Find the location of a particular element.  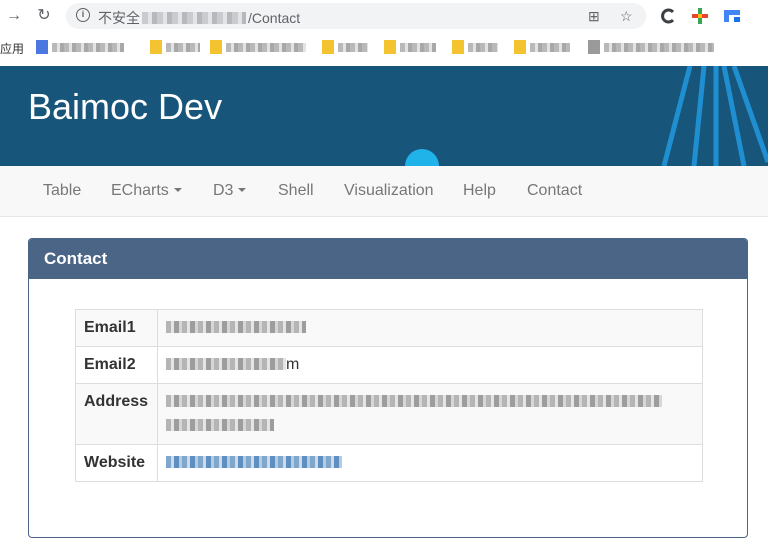

extension-arrow-icon is located at coordinates (668, 16).